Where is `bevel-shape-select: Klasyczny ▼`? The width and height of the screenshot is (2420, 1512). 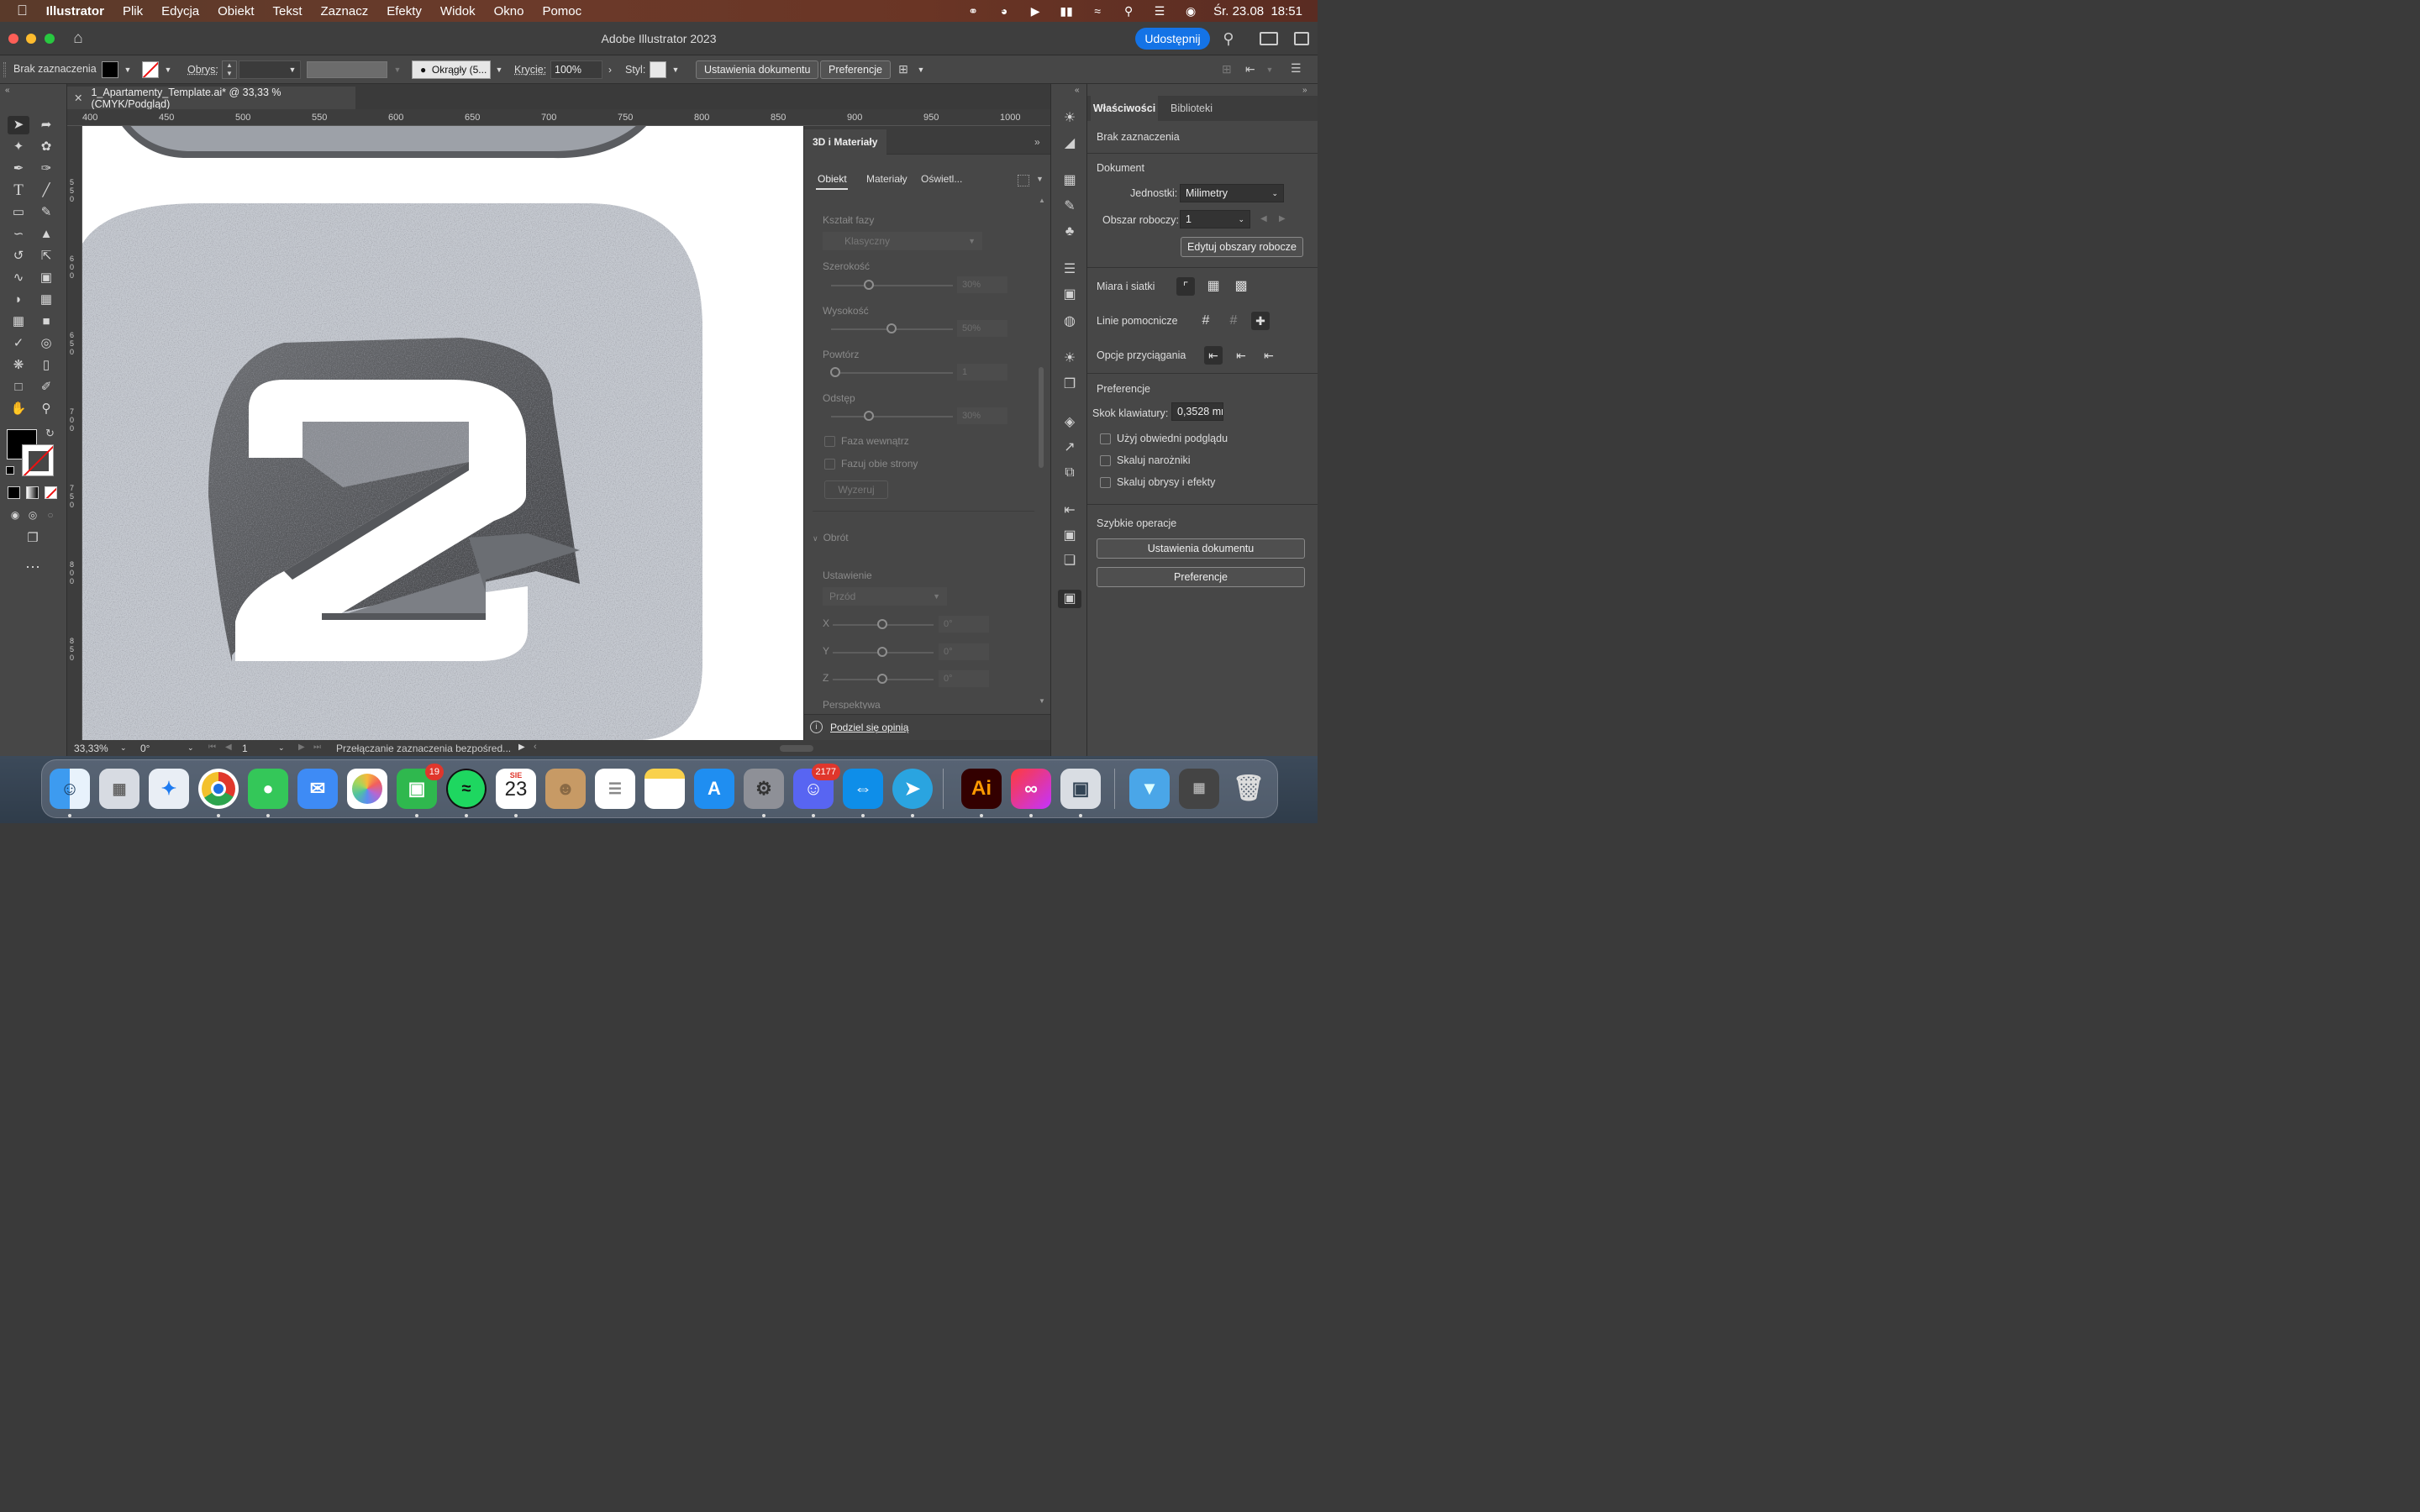 bevel-shape-select: Klasyczny ▼ is located at coordinates (902, 241).